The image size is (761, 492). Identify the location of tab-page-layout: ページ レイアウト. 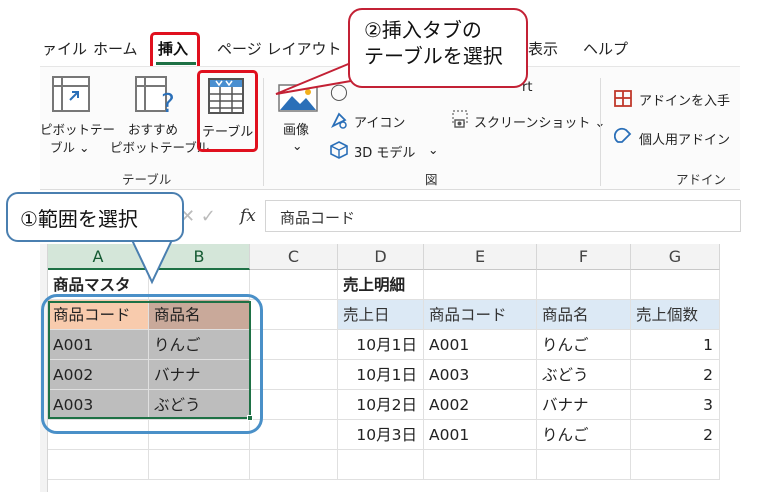
(279, 48).